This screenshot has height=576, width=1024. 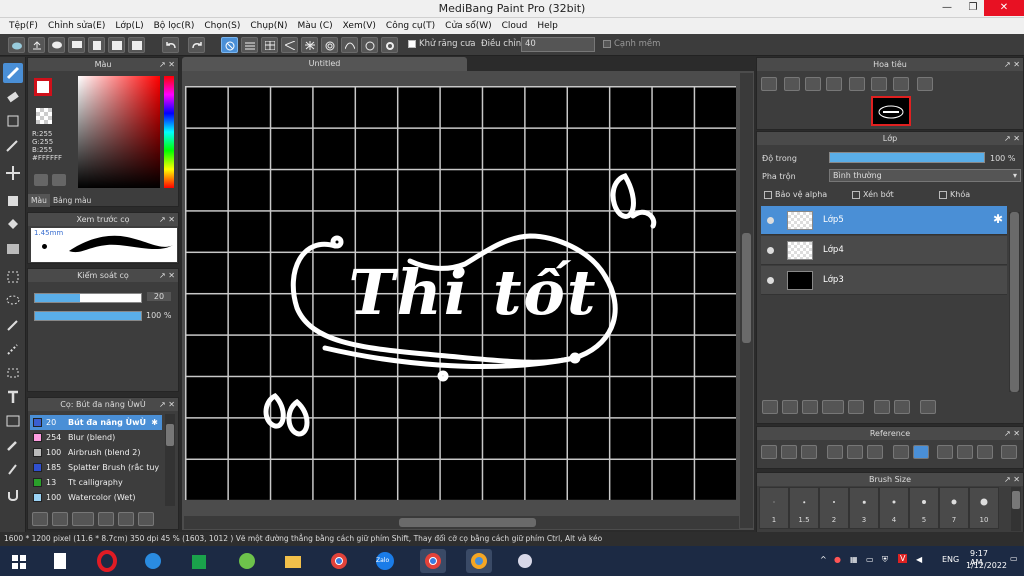 I want to click on brush-size-preset: 1.5, so click(x=804, y=508).